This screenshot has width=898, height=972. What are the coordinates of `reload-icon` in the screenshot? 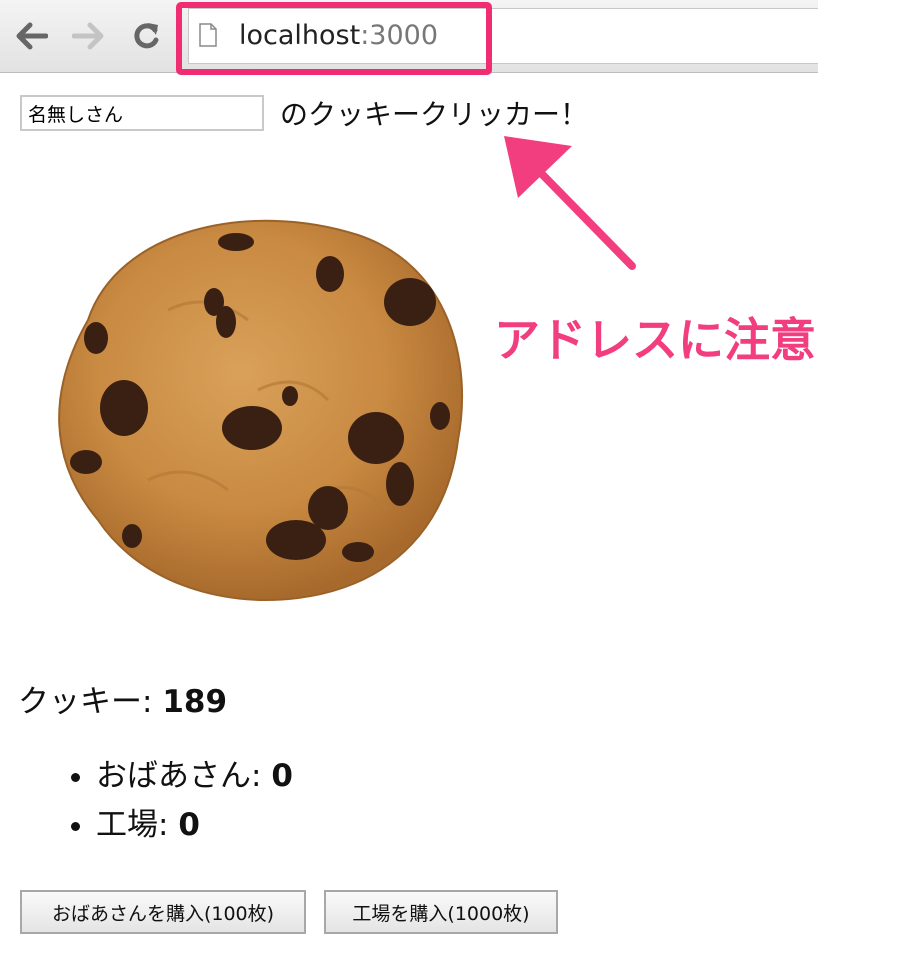 It's located at (146, 36).